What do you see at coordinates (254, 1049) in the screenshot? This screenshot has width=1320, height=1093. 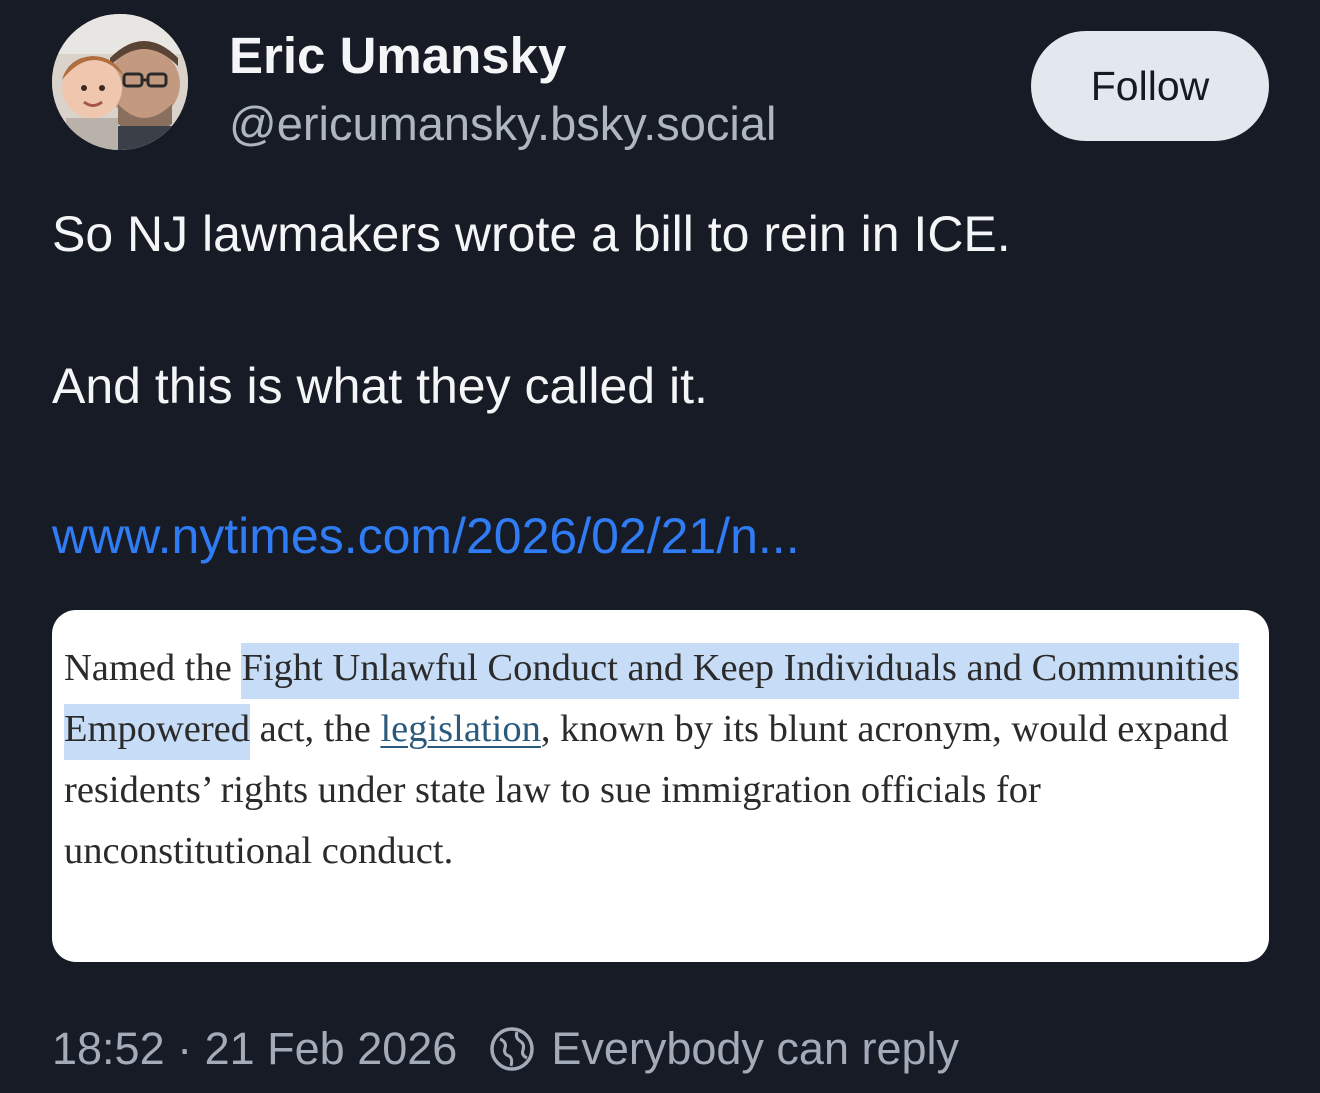 I see `post-timestamp: 18:52 · 21 Feb 2026` at bounding box center [254, 1049].